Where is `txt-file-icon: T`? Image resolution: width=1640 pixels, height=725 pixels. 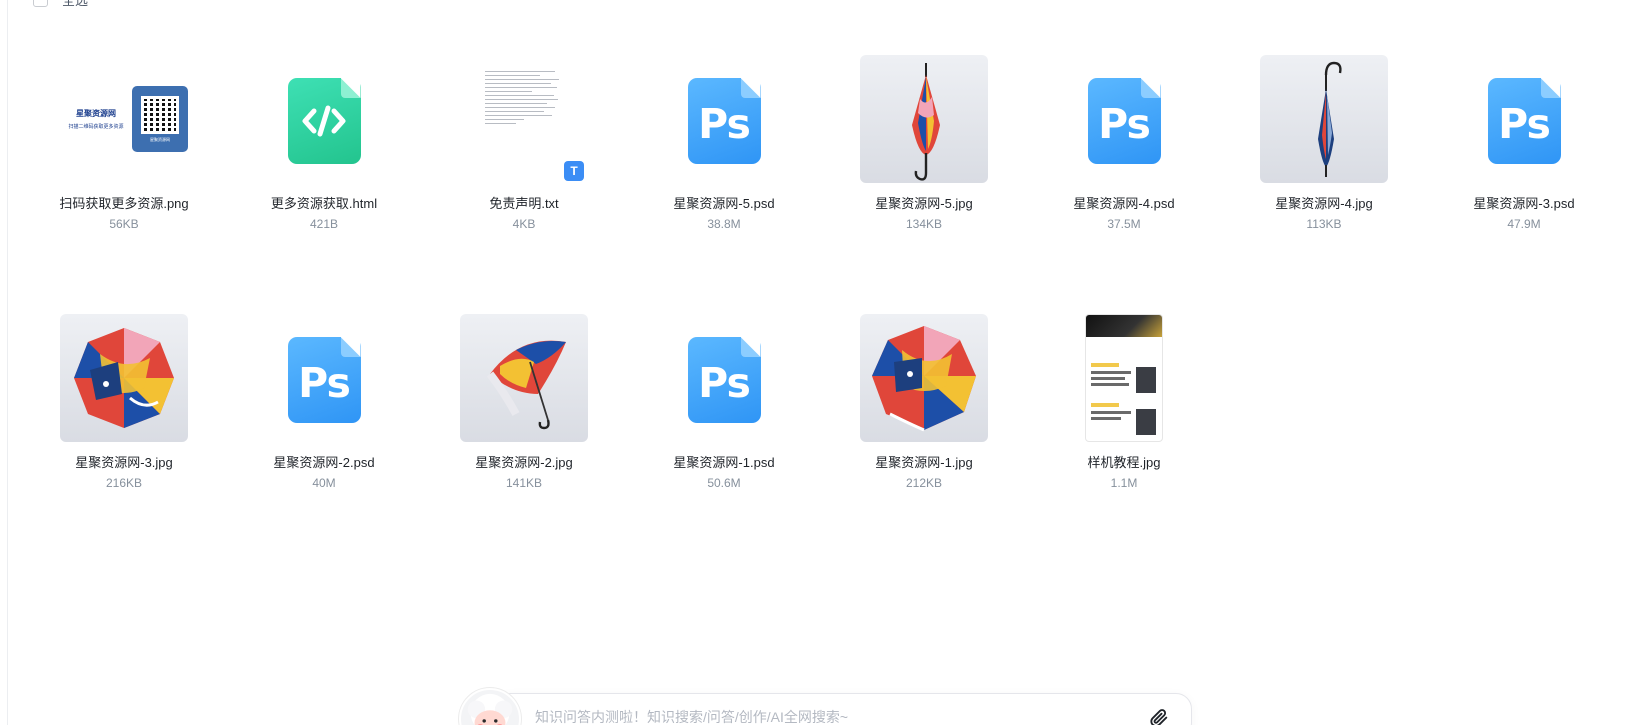 txt-file-icon: T is located at coordinates (574, 171).